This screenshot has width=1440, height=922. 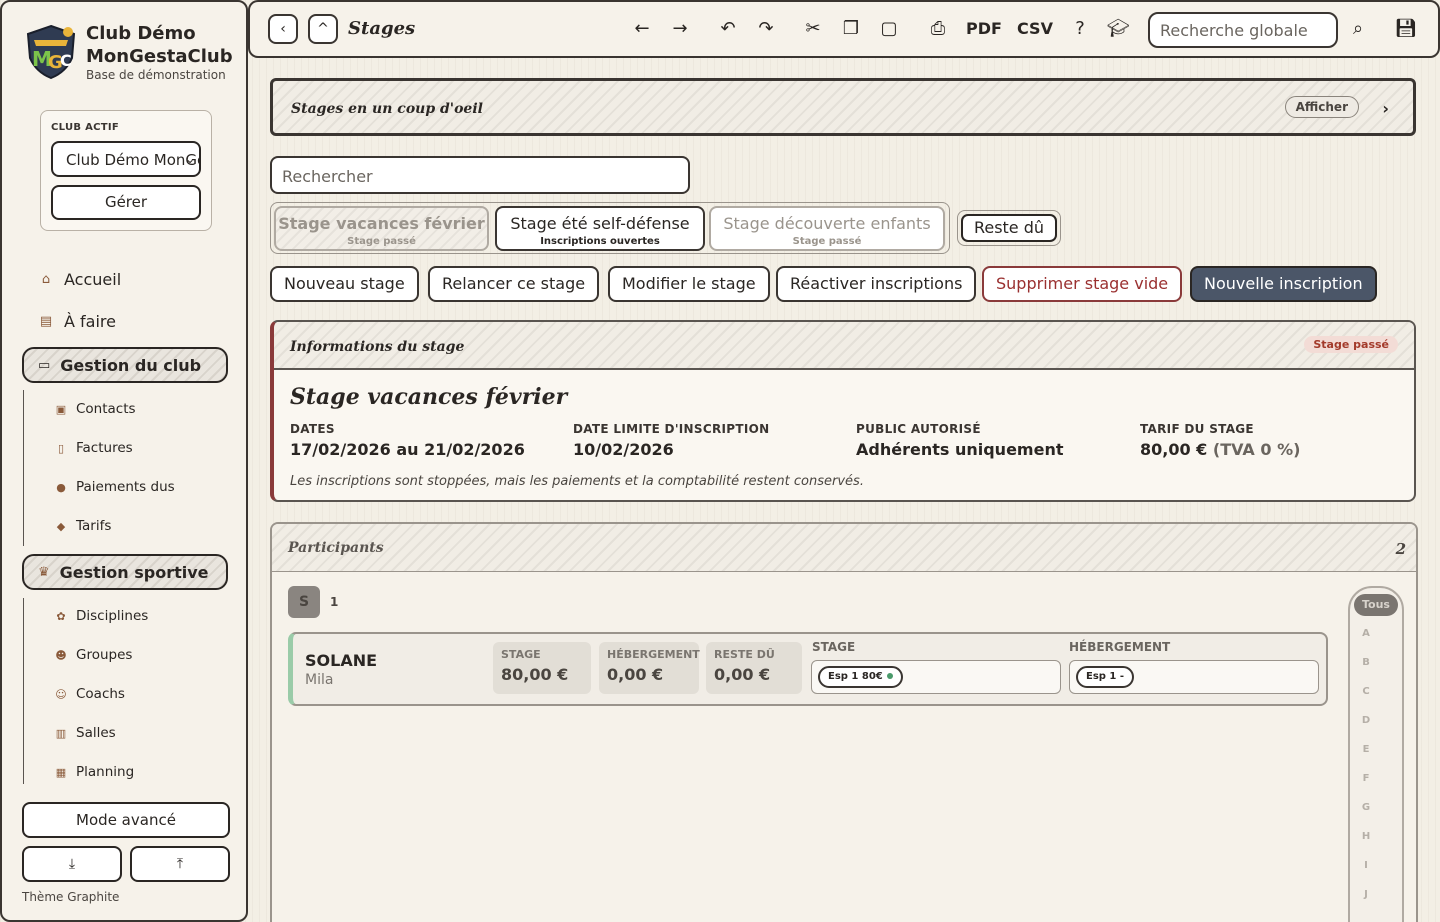 I want to click on search-icon: ⌕, so click(x=1358, y=29).